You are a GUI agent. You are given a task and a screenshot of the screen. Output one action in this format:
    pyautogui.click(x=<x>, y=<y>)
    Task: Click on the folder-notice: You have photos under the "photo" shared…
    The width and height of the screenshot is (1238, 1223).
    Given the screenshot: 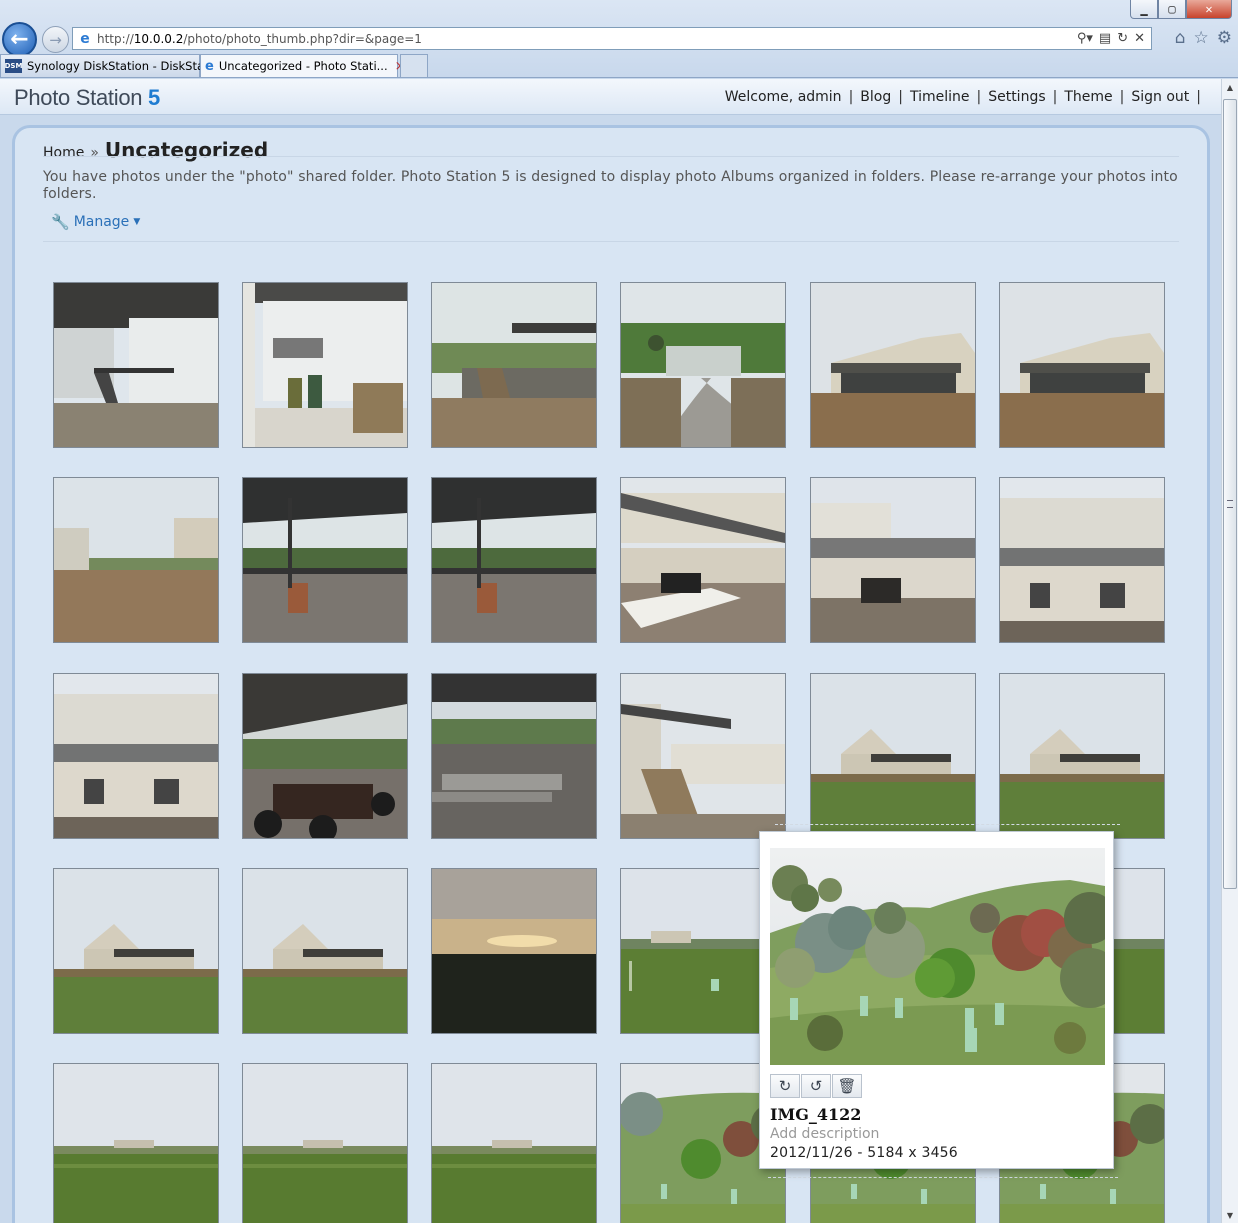 What is the action you would take?
    pyautogui.click(x=610, y=185)
    